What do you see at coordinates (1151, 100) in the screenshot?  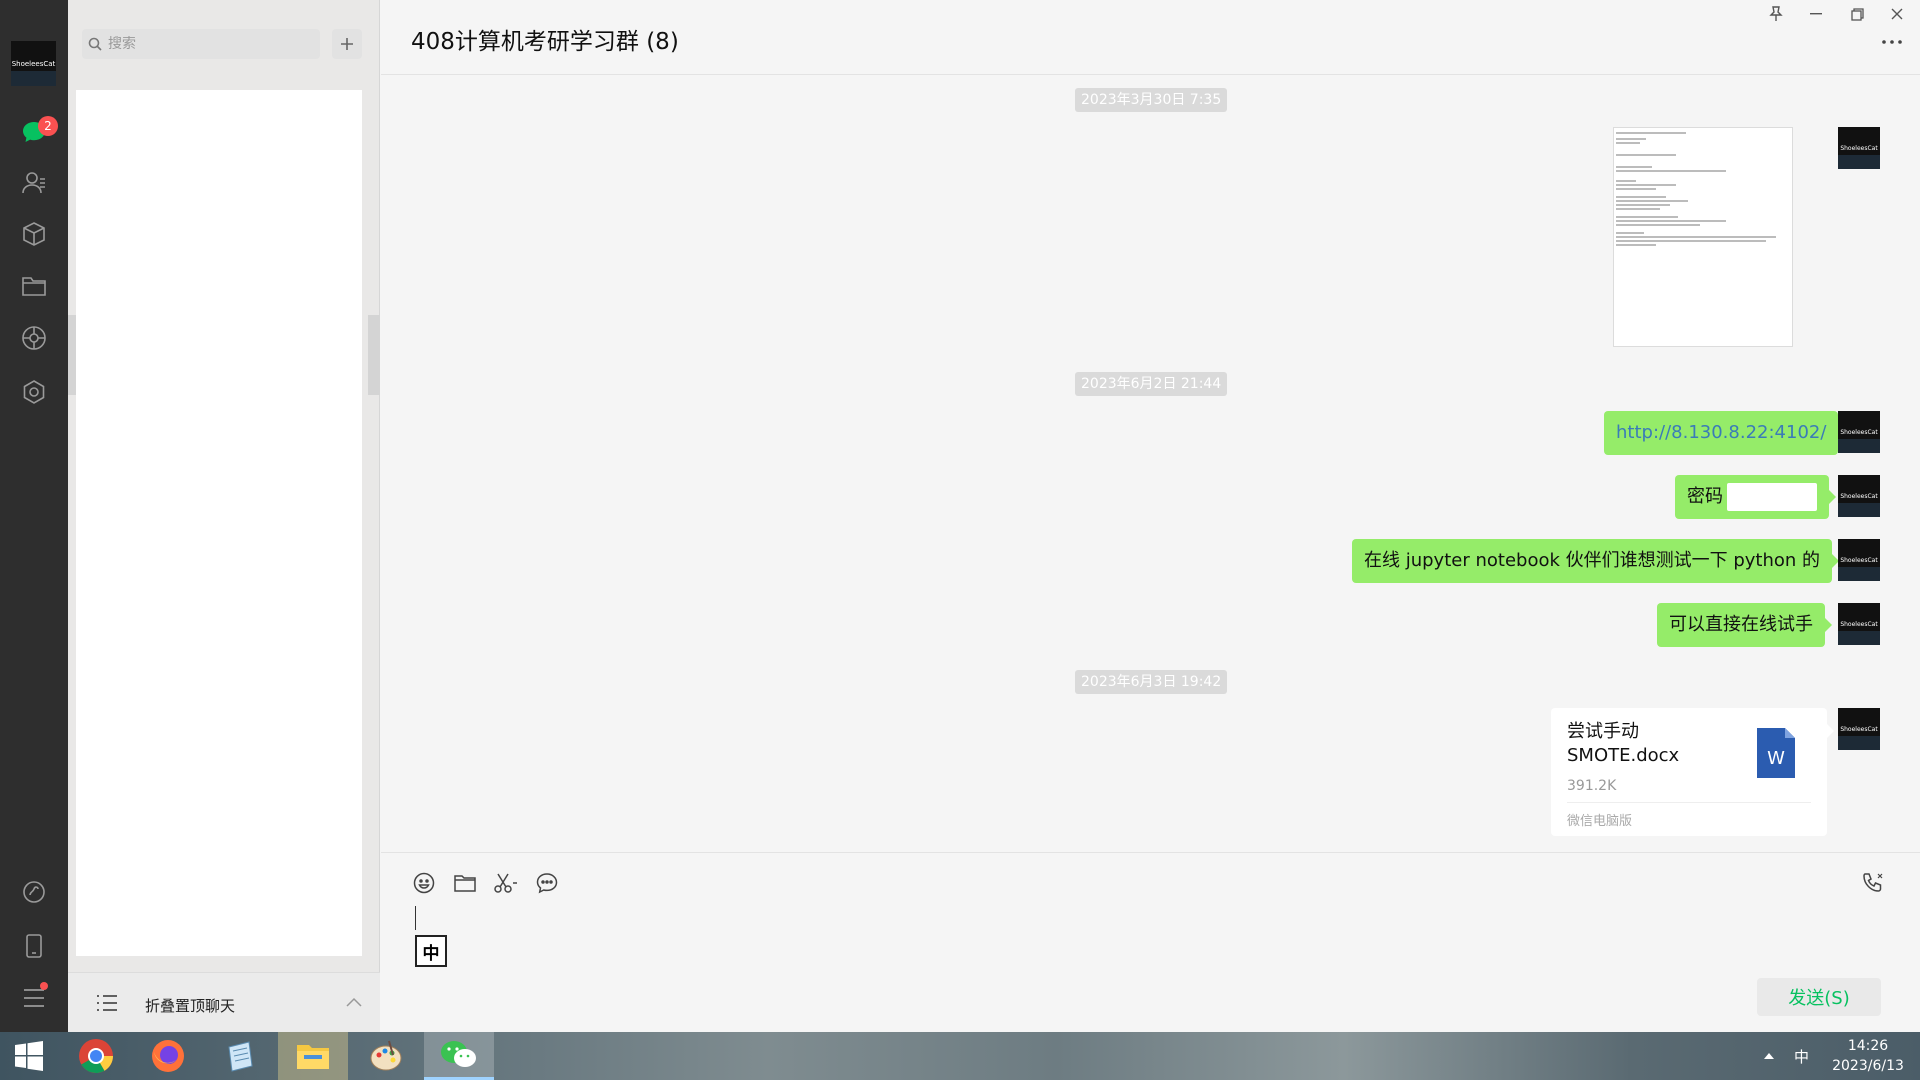 I see `timestamp: 2023年3月30日 7:35` at bounding box center [1151, 100].